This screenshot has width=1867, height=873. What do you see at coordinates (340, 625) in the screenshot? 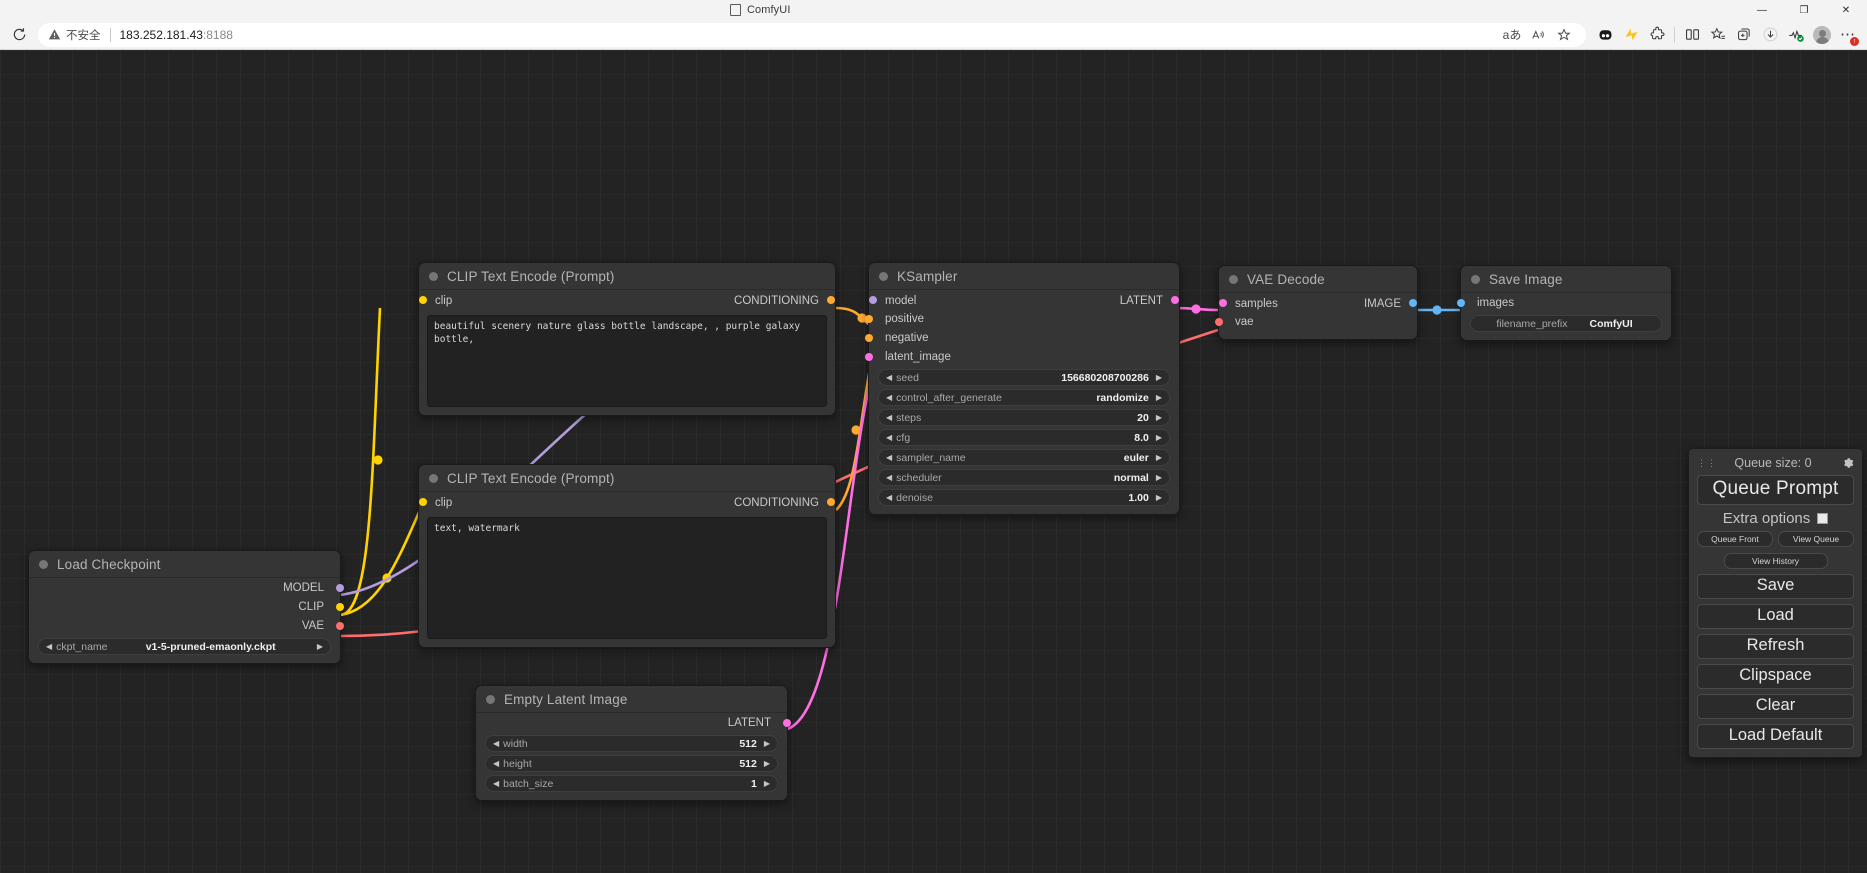
I see `output-port-vae` at bounding box center [340, 625].